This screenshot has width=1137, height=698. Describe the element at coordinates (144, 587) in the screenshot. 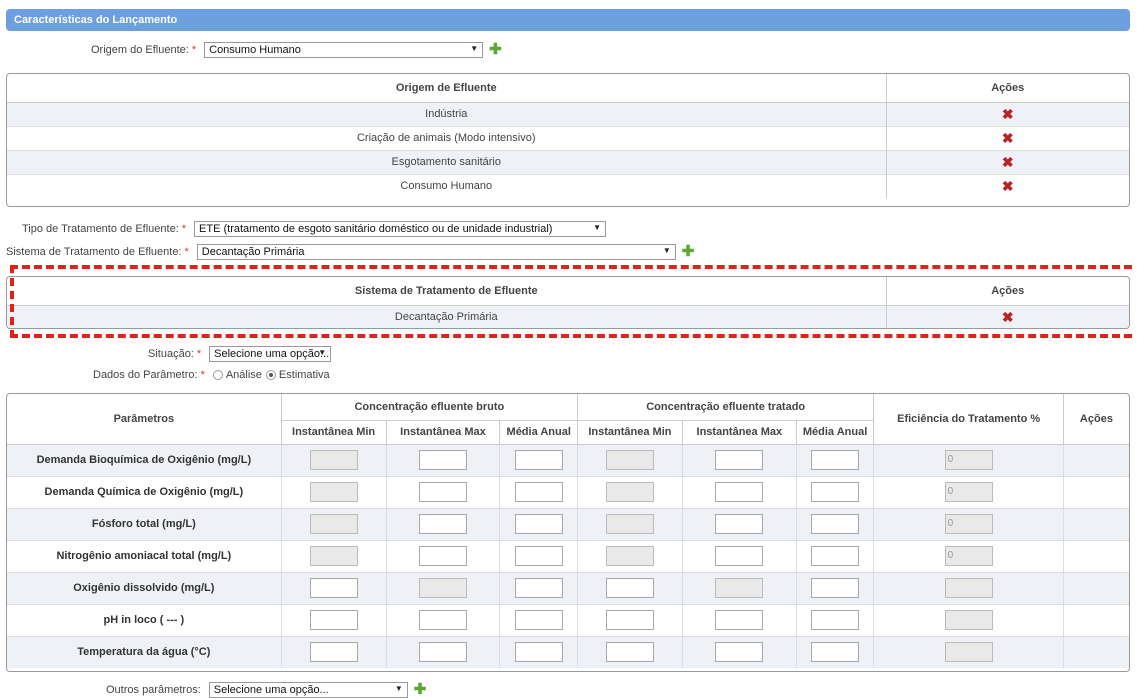

I see `param-name: Oxigênio dissolvido (mg/L)` at that location.